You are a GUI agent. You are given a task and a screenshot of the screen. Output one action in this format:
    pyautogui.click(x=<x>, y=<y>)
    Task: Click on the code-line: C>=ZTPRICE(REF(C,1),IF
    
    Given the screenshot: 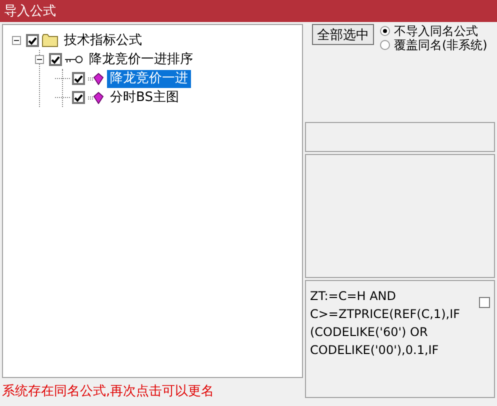 What is the action you would take?
    pyautogui.click(x=386, y=314)
    